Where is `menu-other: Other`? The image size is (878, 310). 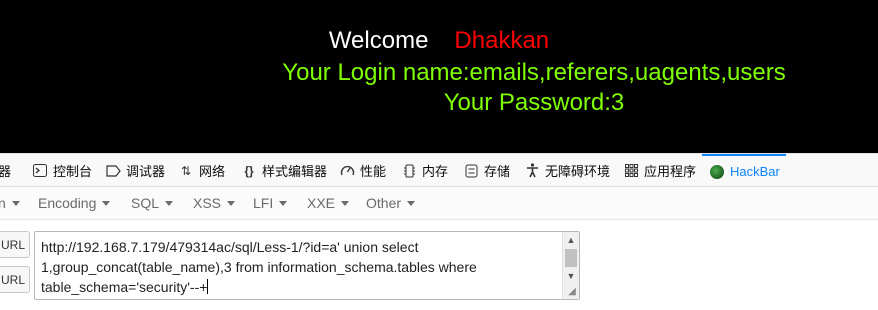
menu-other: Other is located at coordinates (391, 203).